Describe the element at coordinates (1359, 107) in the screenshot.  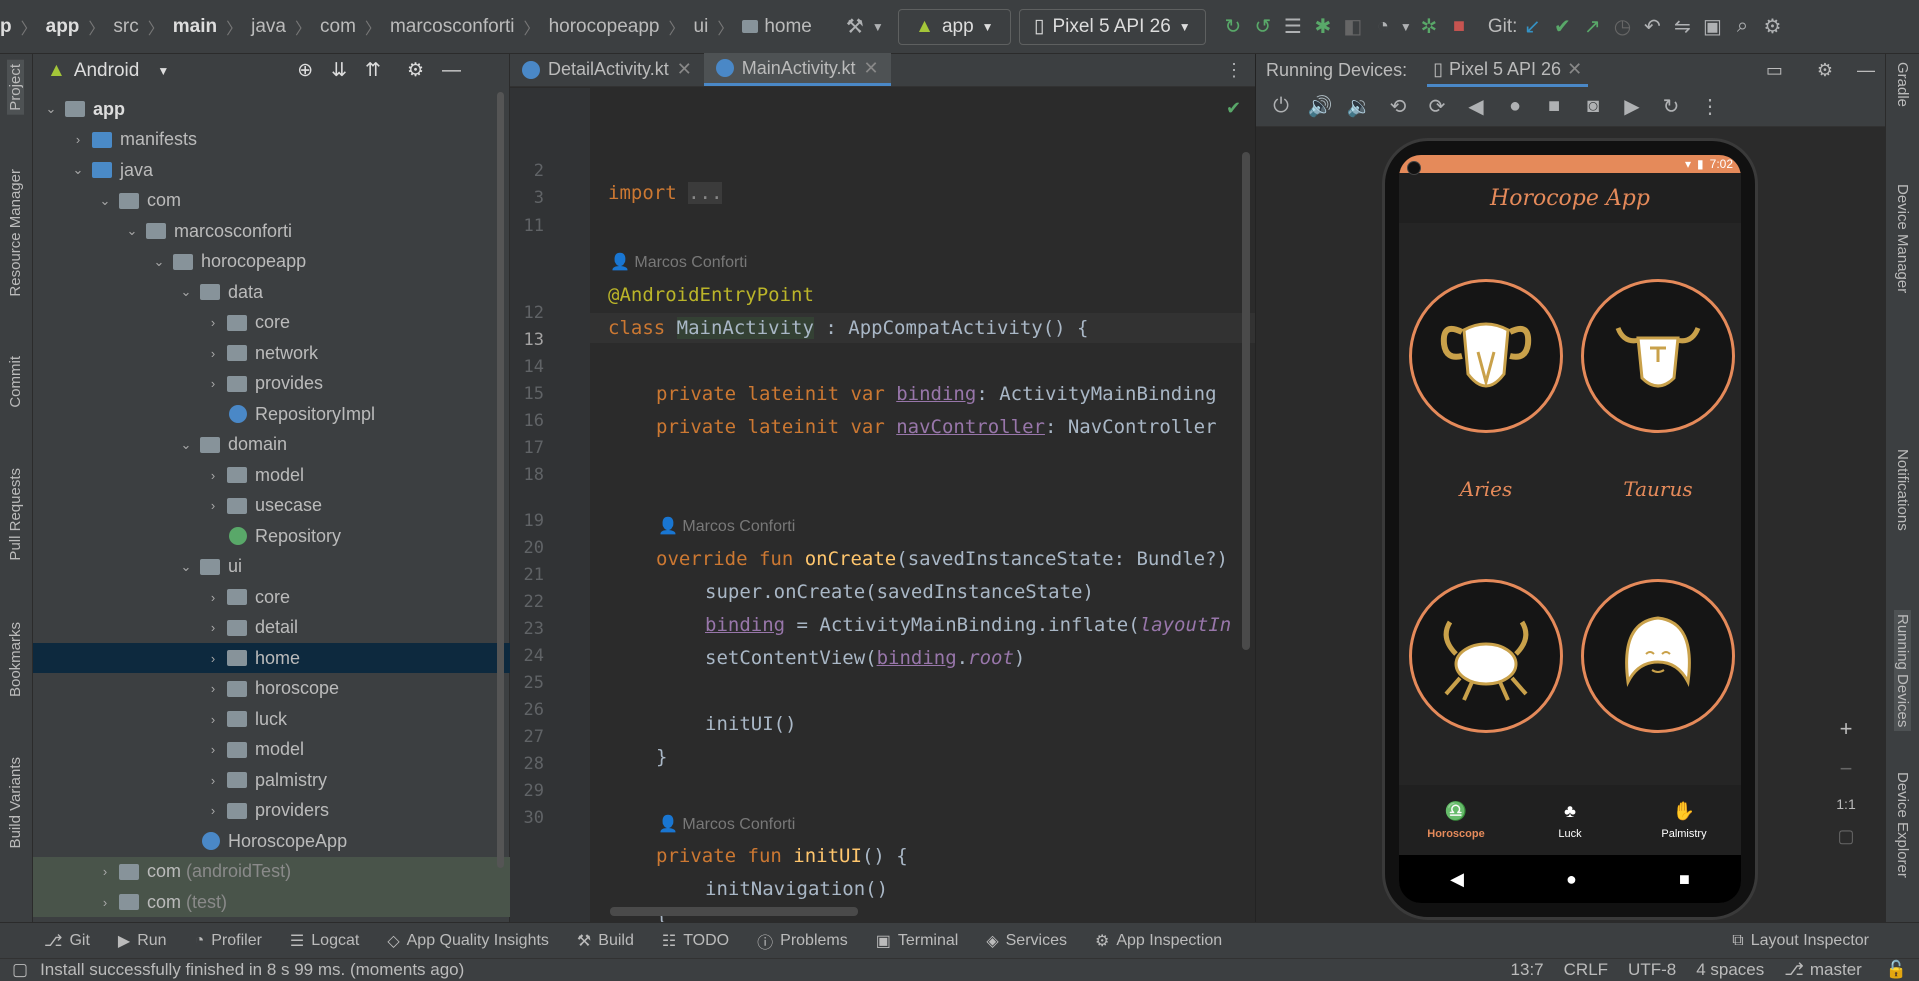
I see `volume-down-icon: 🔉` at that location.